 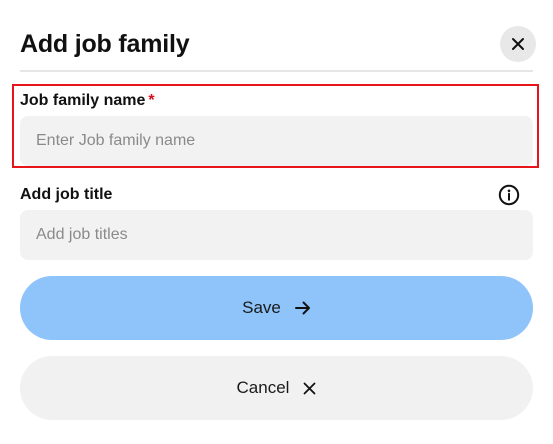 I want to click on save-button-label: Save, so click(x=261, y=307).